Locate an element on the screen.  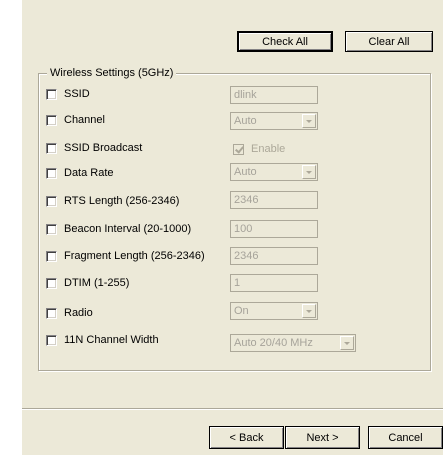
enable-label: Enable is located at coordinates (268, 149).